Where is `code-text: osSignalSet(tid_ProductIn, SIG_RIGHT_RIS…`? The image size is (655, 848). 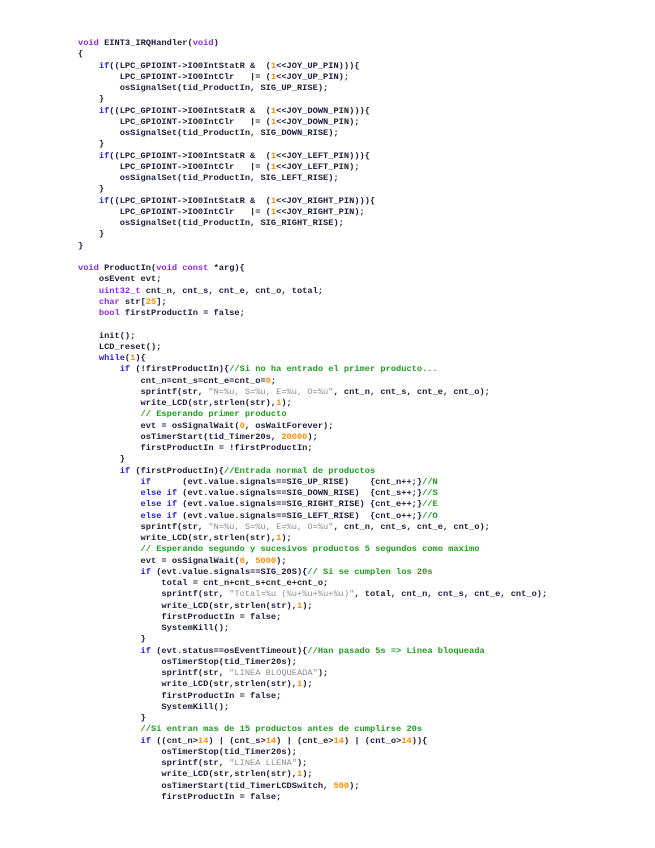
code-text: osSignalSet(tid_ProductIn, SIG_RIGHT_RIS… is located at coordinates (211, 223).